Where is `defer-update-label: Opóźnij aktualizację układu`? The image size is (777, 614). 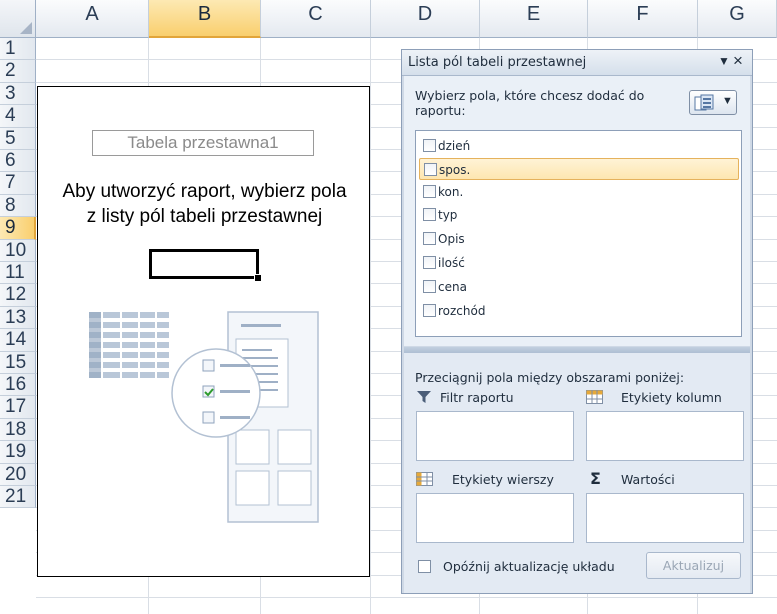
defer-update-label: Opóźnij aktualizację układu is located at coordinates (529, 566).